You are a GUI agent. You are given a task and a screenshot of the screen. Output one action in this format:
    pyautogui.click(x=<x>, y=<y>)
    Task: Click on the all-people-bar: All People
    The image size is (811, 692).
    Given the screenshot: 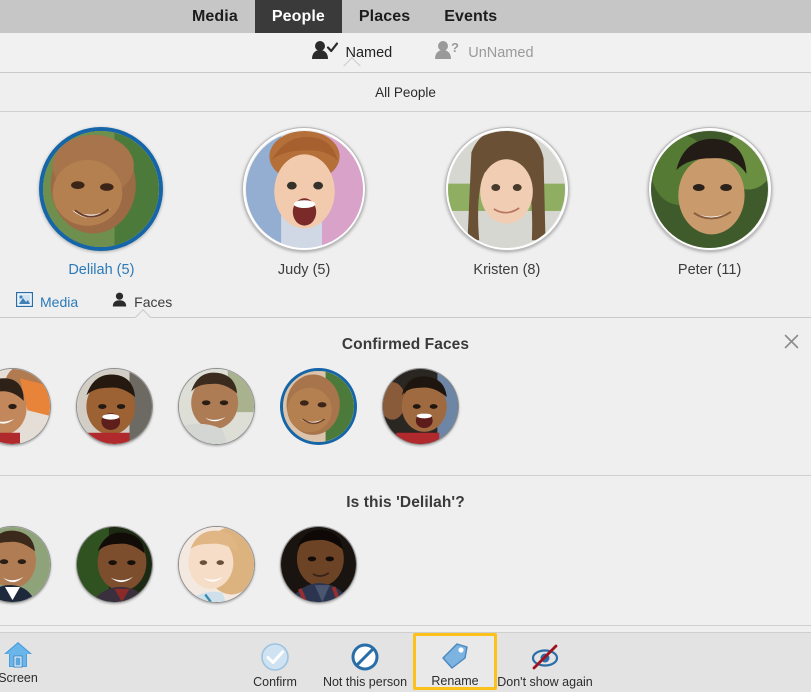 What is the action you would take?
    pyautogui.click(x=405, y=92)
    